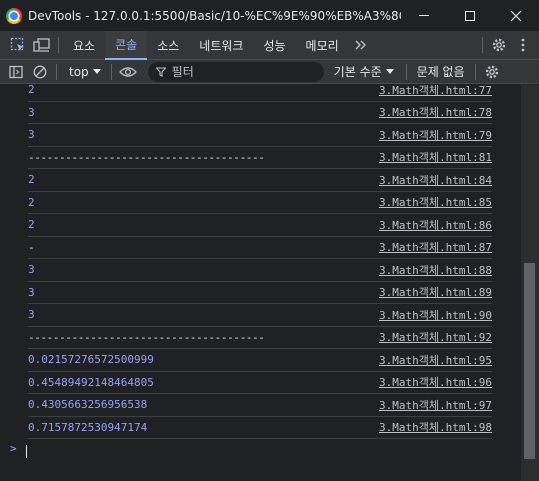 The height and width of the screenshot is (481, 539). Describe the element at coordinates (168, 45) in the screenshot. I see `tab-sources: 소스` at that location.